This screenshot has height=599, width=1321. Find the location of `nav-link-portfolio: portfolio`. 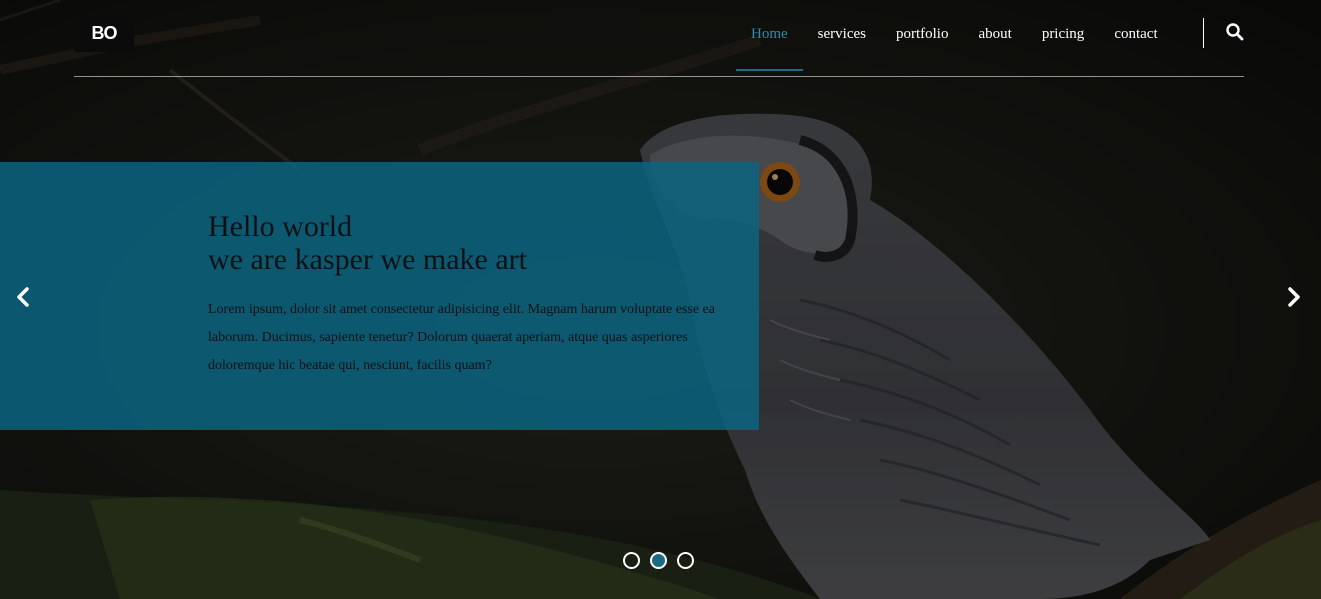

nav-link-portfolio: portfolio is located at coordinates (922, 34).